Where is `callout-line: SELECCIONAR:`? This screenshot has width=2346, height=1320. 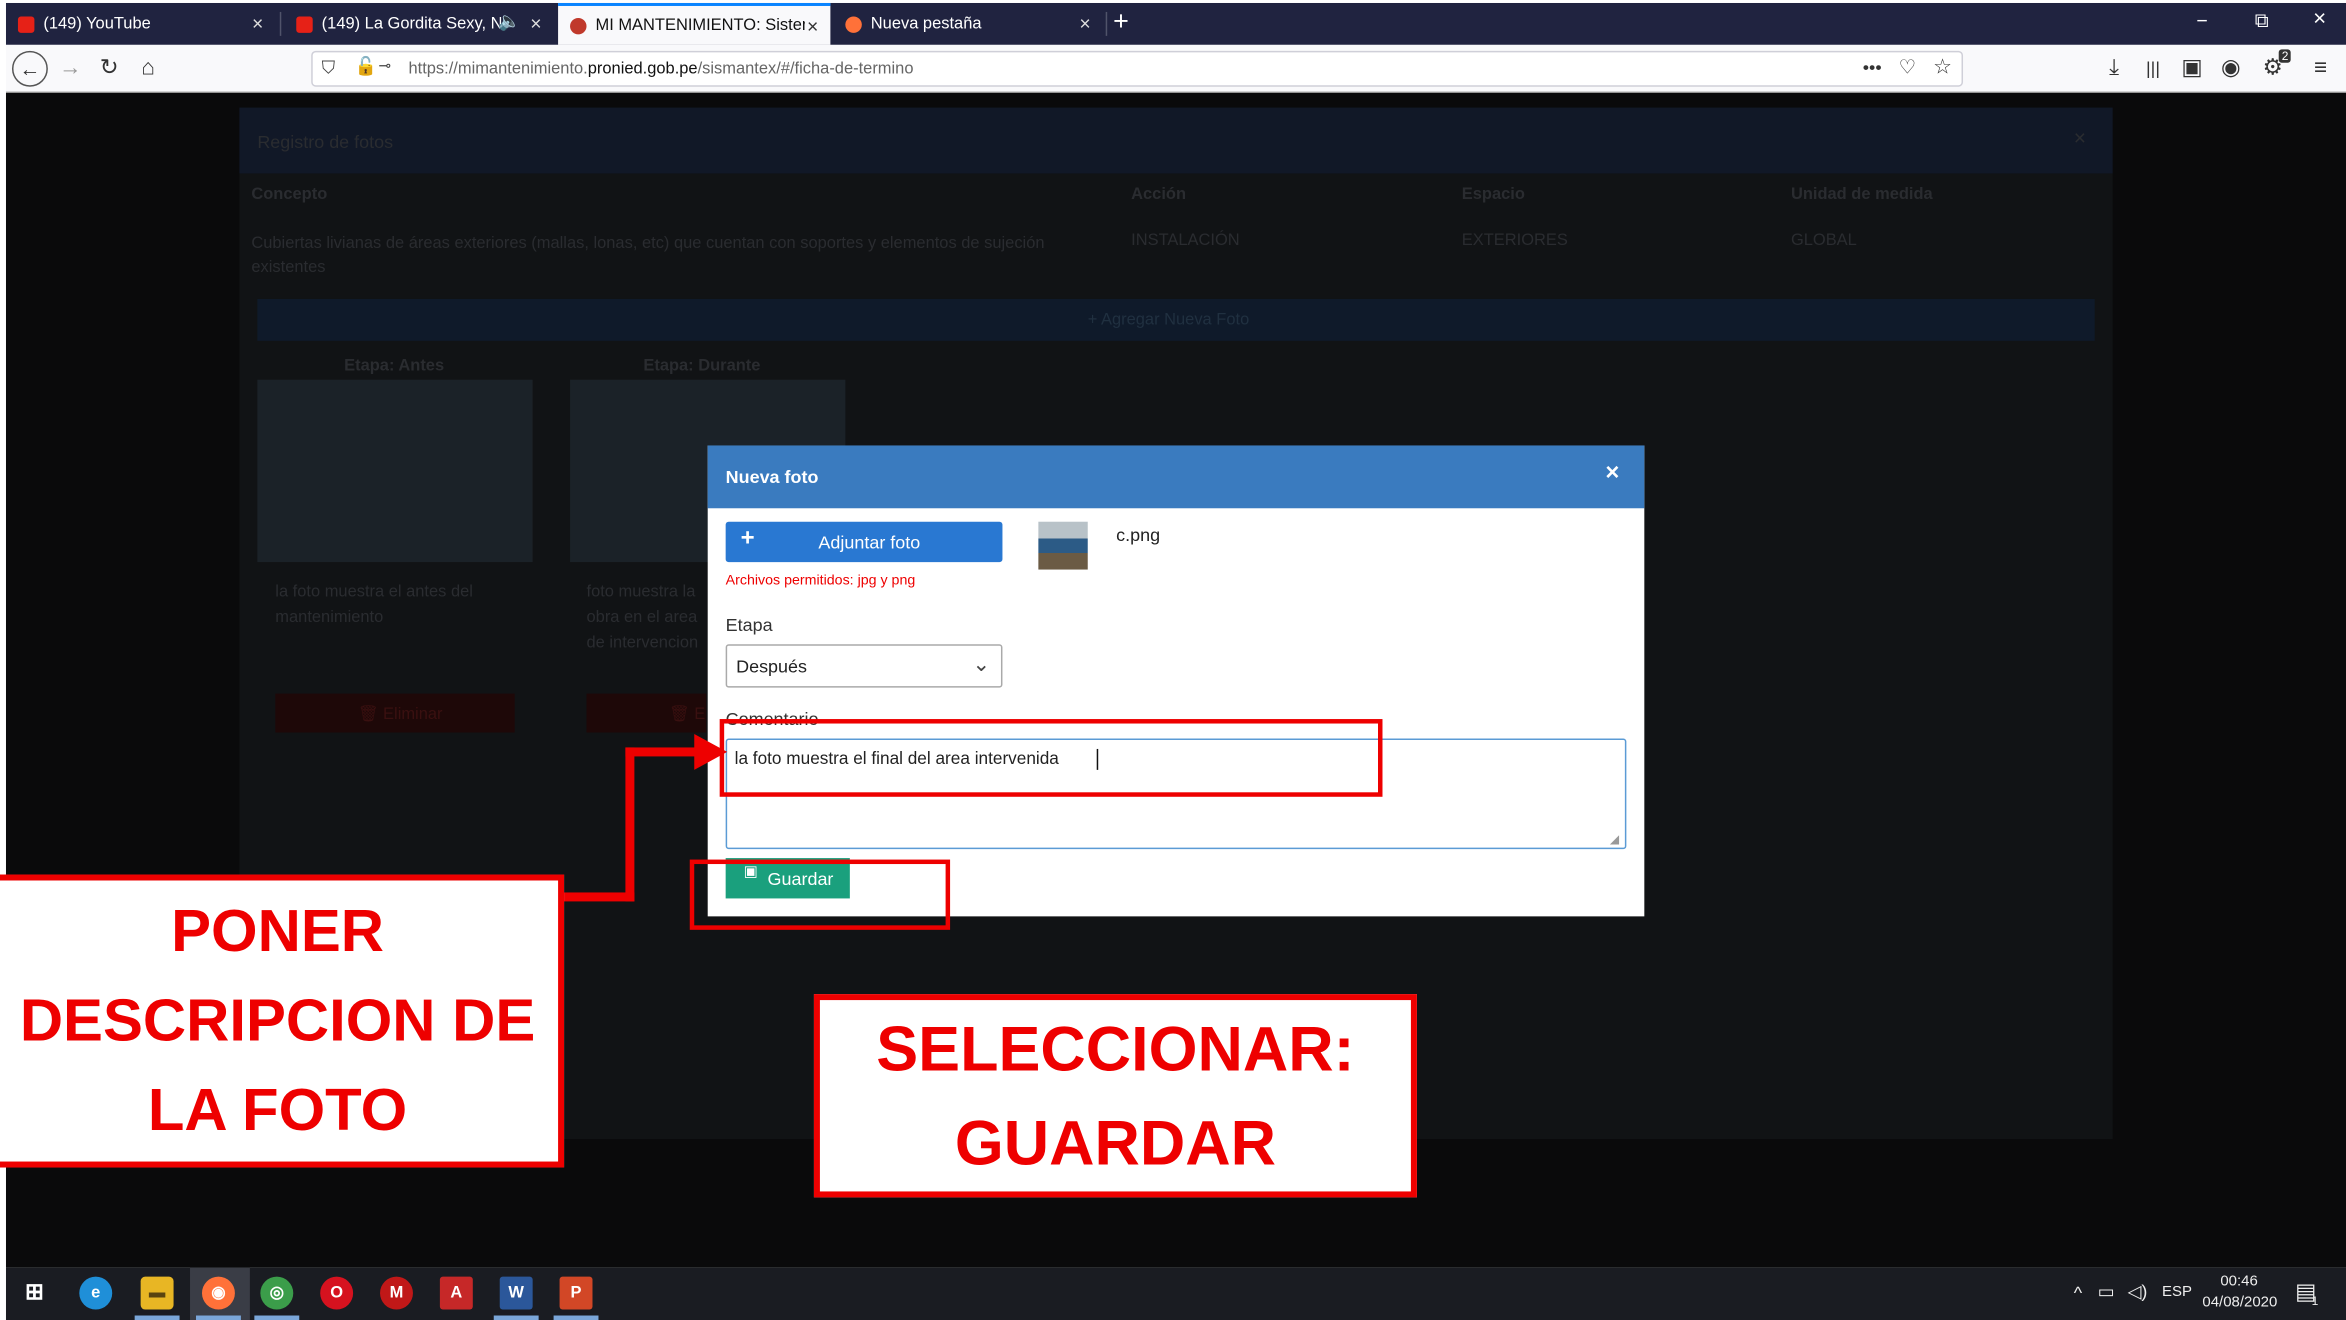
callout-line: SELECCIONAR: is located at coordinates (1115, 1048).